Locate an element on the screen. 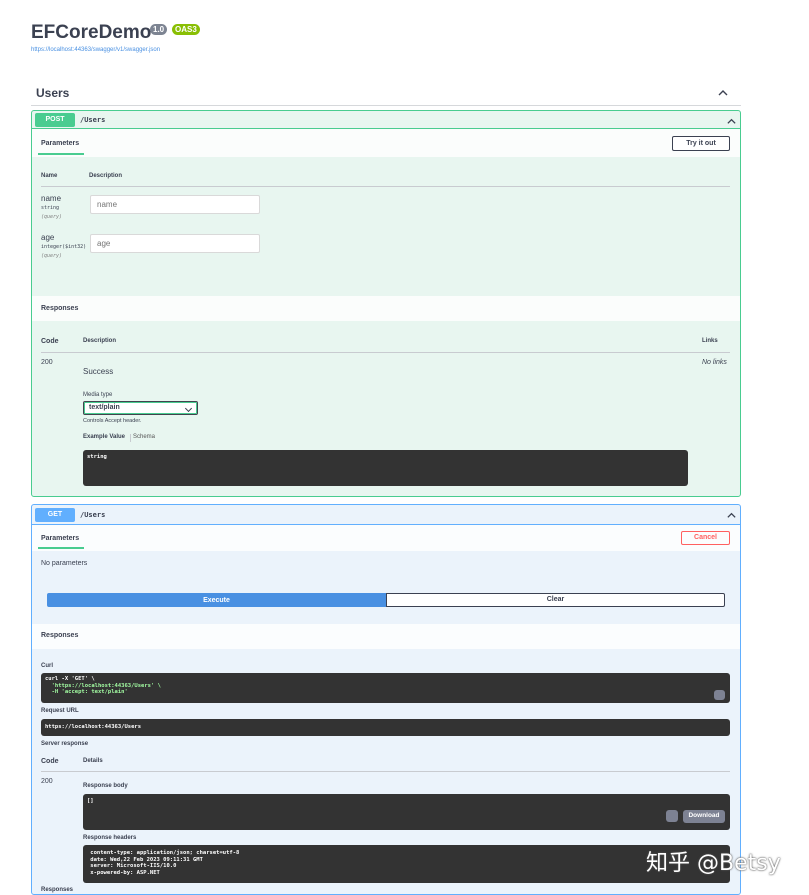 The image size is (809, 895). example-value-code: string is located at coordinates (385, 468).